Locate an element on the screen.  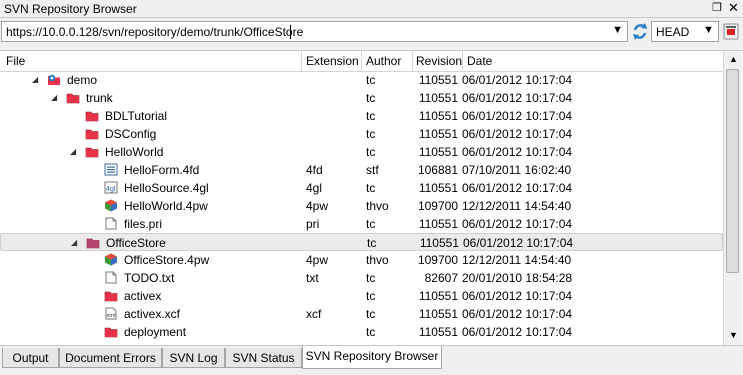
row-name: trunk is located at coordinates (99, 98).